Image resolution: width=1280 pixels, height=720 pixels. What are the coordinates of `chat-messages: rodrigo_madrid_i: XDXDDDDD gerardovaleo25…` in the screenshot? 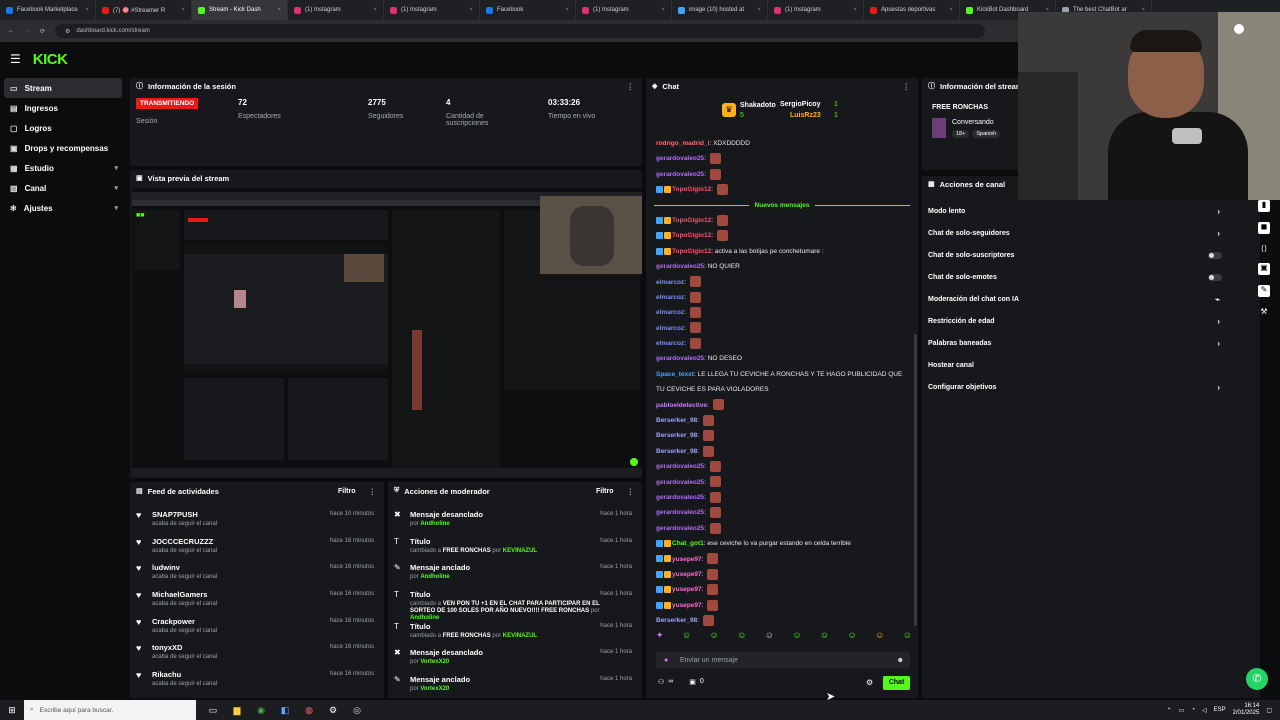 It's located at (782, 382).